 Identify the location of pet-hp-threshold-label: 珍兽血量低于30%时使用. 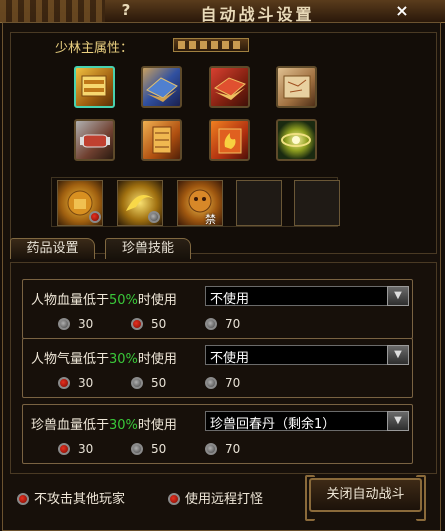
(104, 425).